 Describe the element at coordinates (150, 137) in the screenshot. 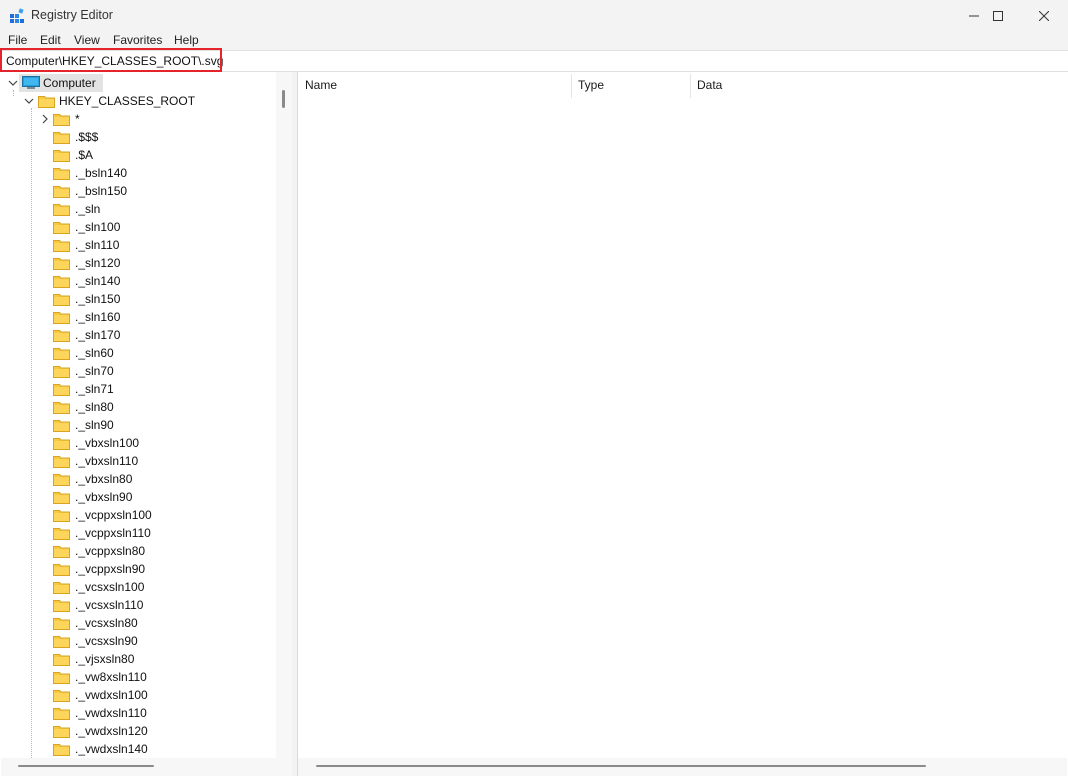

I see `tree-item: .$$$` at that location.